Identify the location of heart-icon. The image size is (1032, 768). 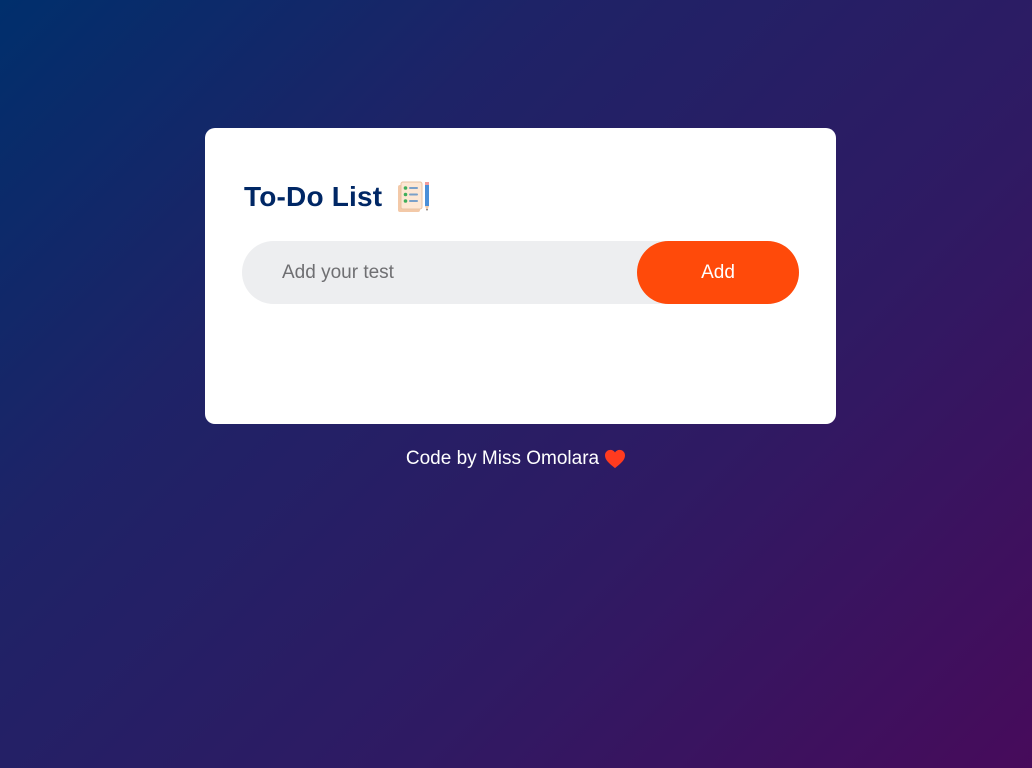
(615, 459).